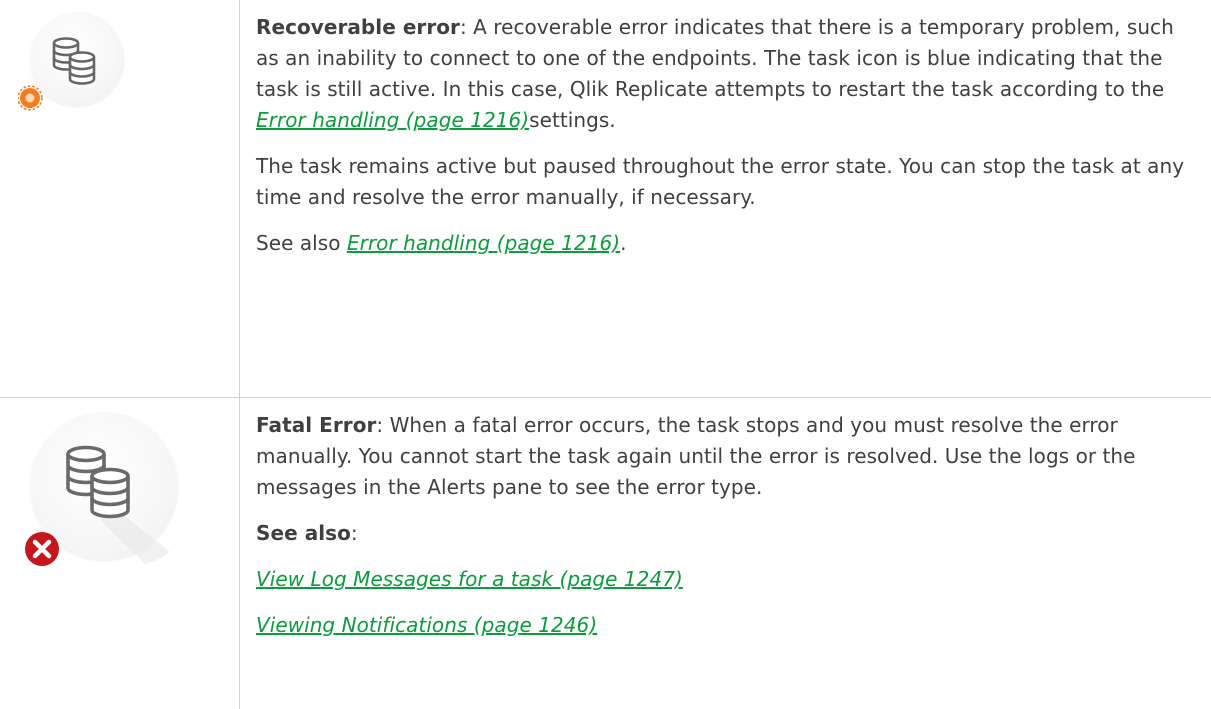 This screenshot has height=709, width=1211. Describe the element at coordinates (623, 243) in the screenshot. I see `see-also-period: .` at that location.